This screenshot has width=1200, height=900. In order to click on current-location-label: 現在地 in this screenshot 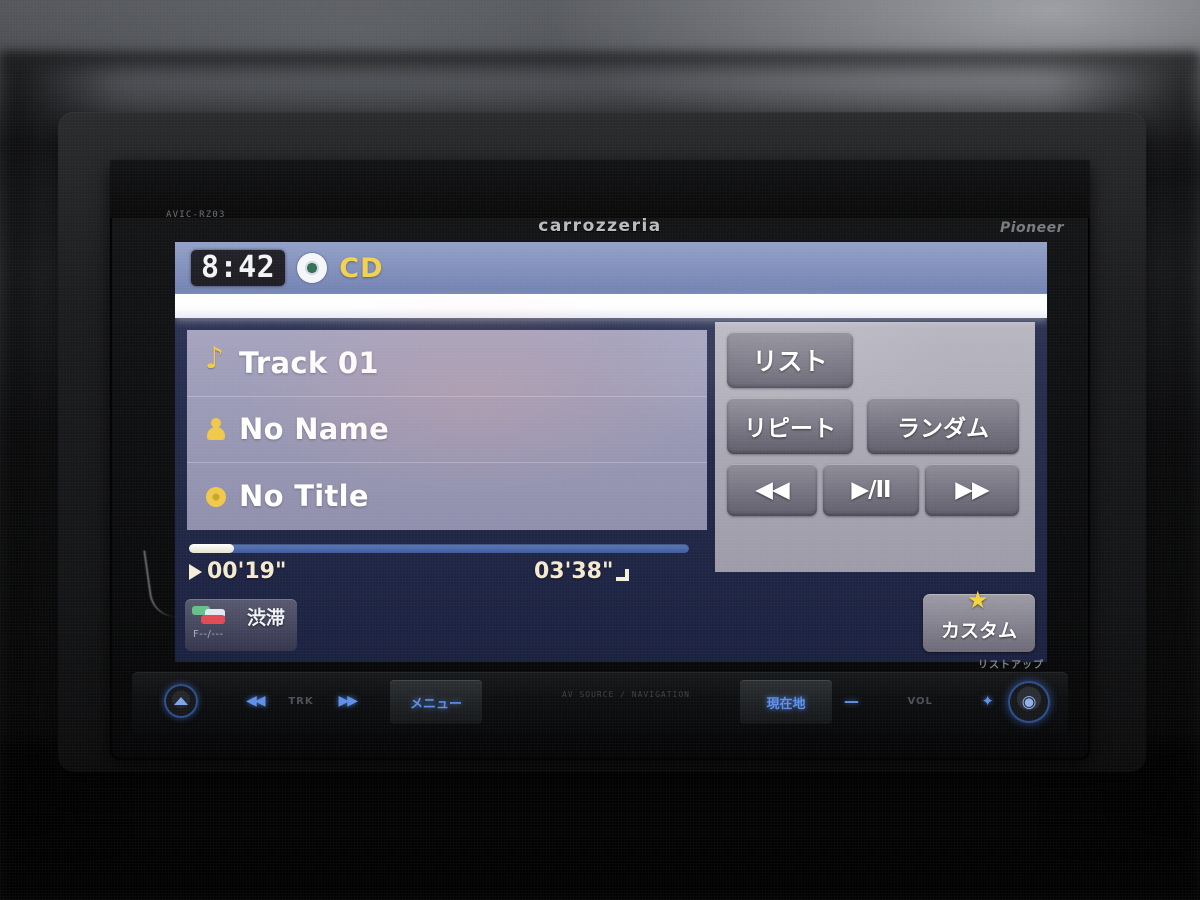, I will do `click(786, 704)`.